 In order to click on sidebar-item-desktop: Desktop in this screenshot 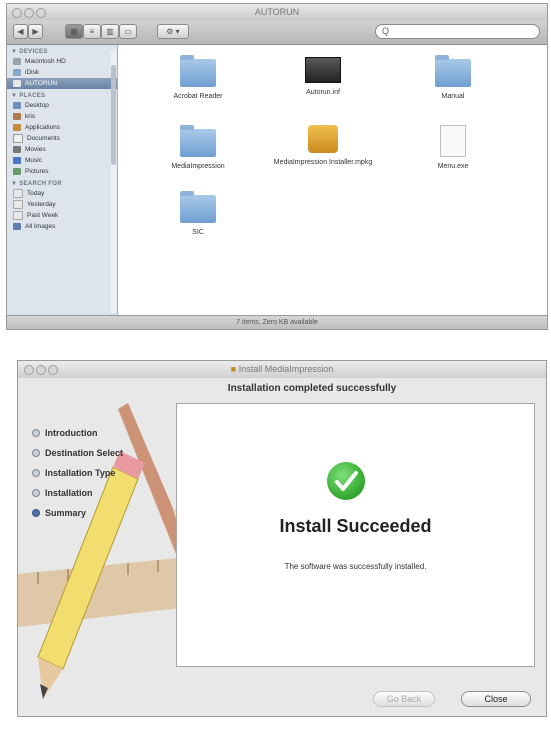, I will do `click(62, 105)`.